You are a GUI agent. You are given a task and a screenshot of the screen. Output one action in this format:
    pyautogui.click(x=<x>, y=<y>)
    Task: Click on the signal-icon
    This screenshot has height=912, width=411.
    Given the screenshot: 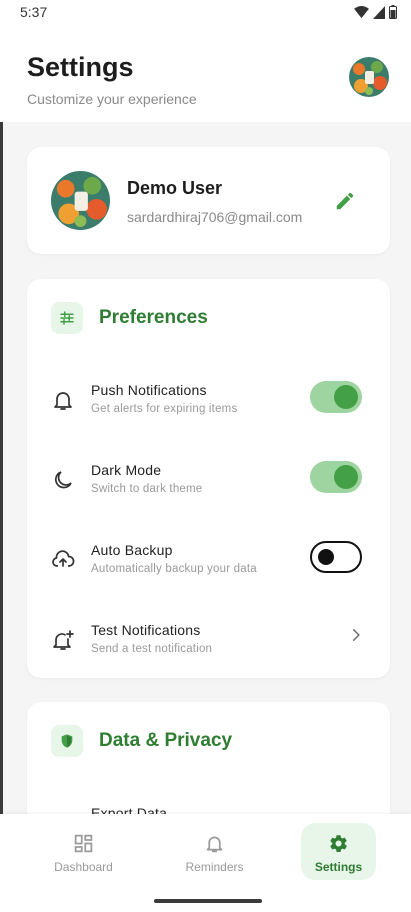 What is the action you would take?
    pyautogui.click(x=379, y=12)
    